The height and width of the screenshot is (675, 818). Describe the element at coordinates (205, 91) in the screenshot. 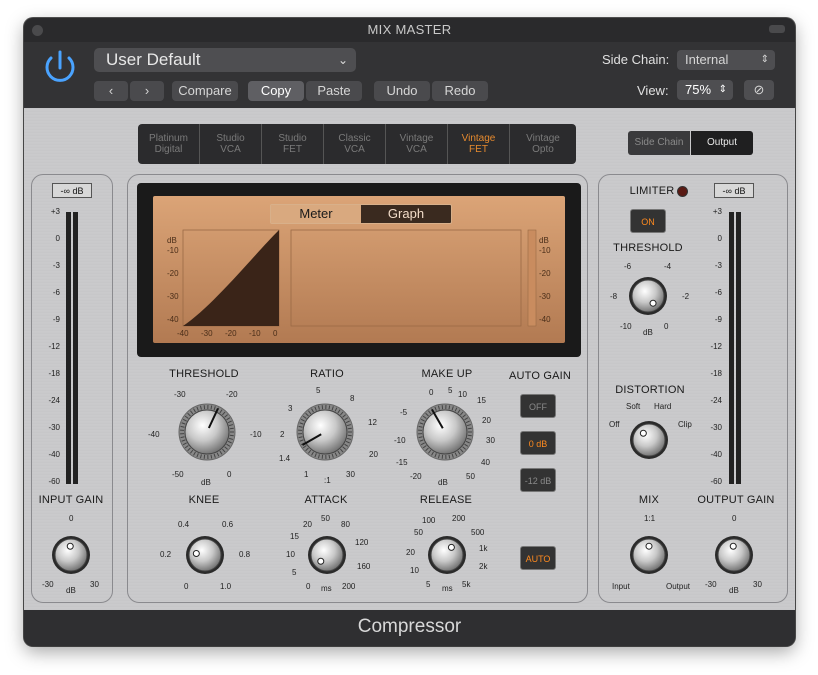

I see `compare-button: Compare` at that location.